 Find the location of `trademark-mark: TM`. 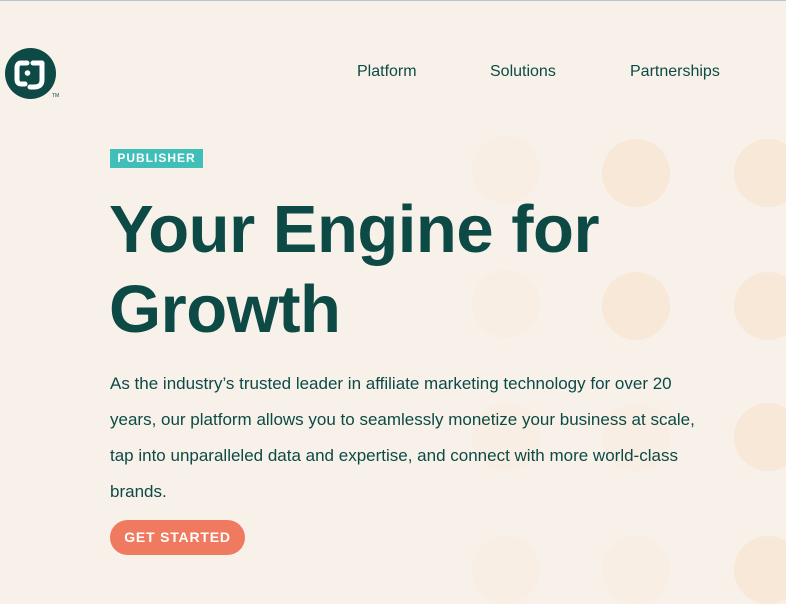

trademark-mark: TM is located at coordinates (56, 96).